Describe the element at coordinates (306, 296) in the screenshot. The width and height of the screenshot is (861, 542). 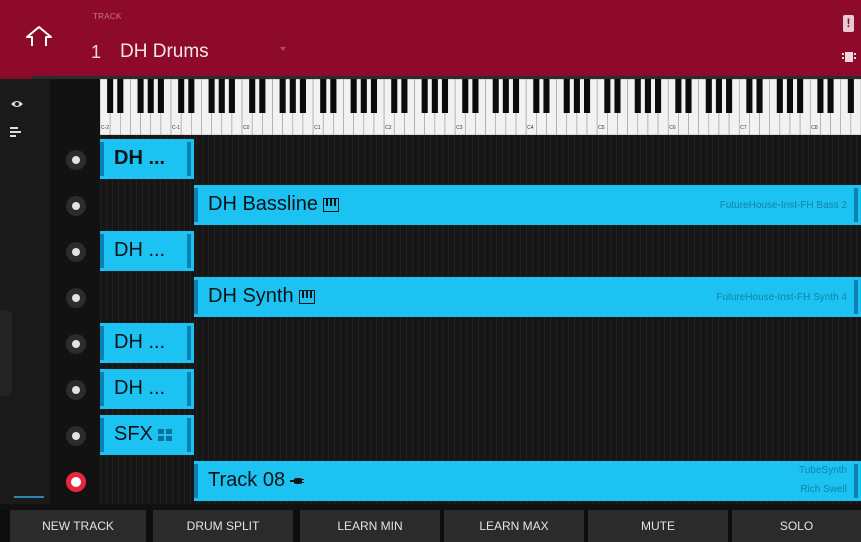
I see `keyboard-icon` at that location.